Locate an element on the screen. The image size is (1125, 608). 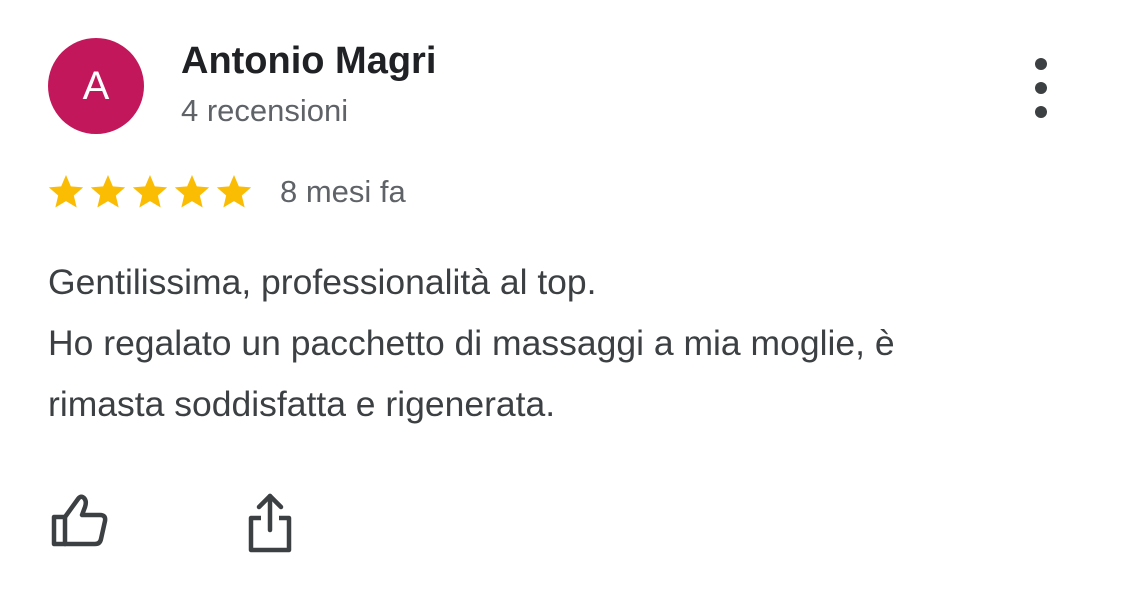
author-name: Antonio Magri is located at coordinates (308, 61).